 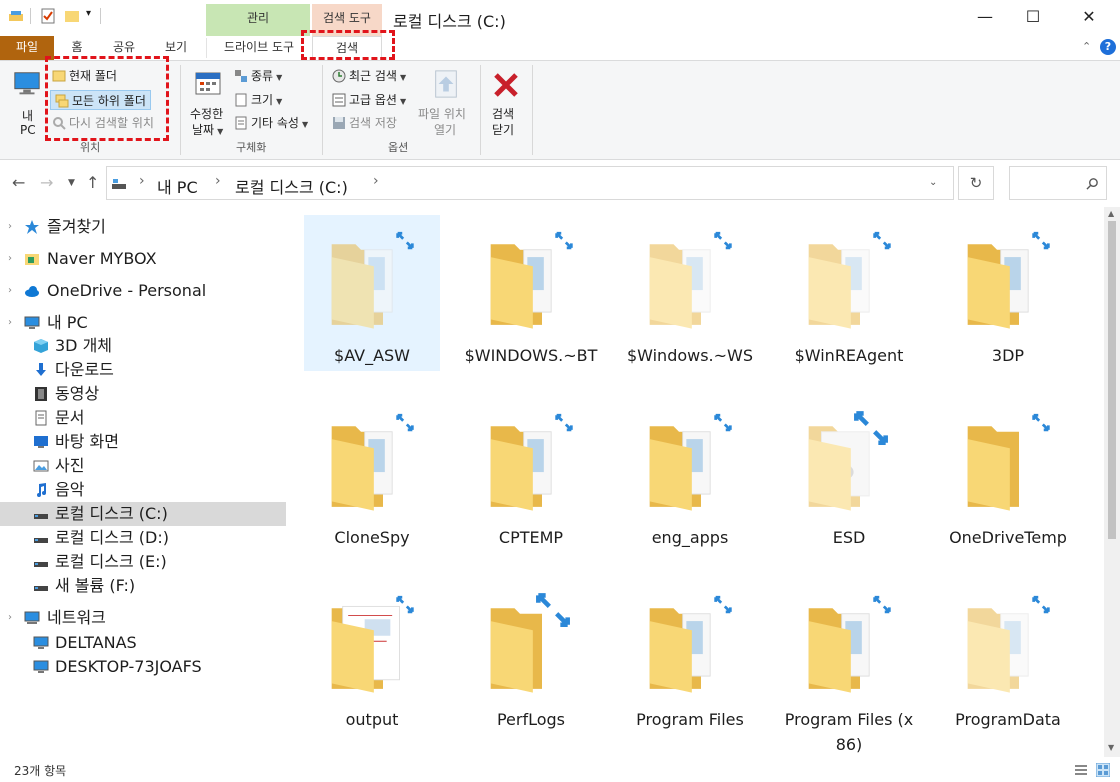 What do you see at coordinates (72, 16) in the screenshot?
I see `new-folder-icon` at bounding box center [72, 16].